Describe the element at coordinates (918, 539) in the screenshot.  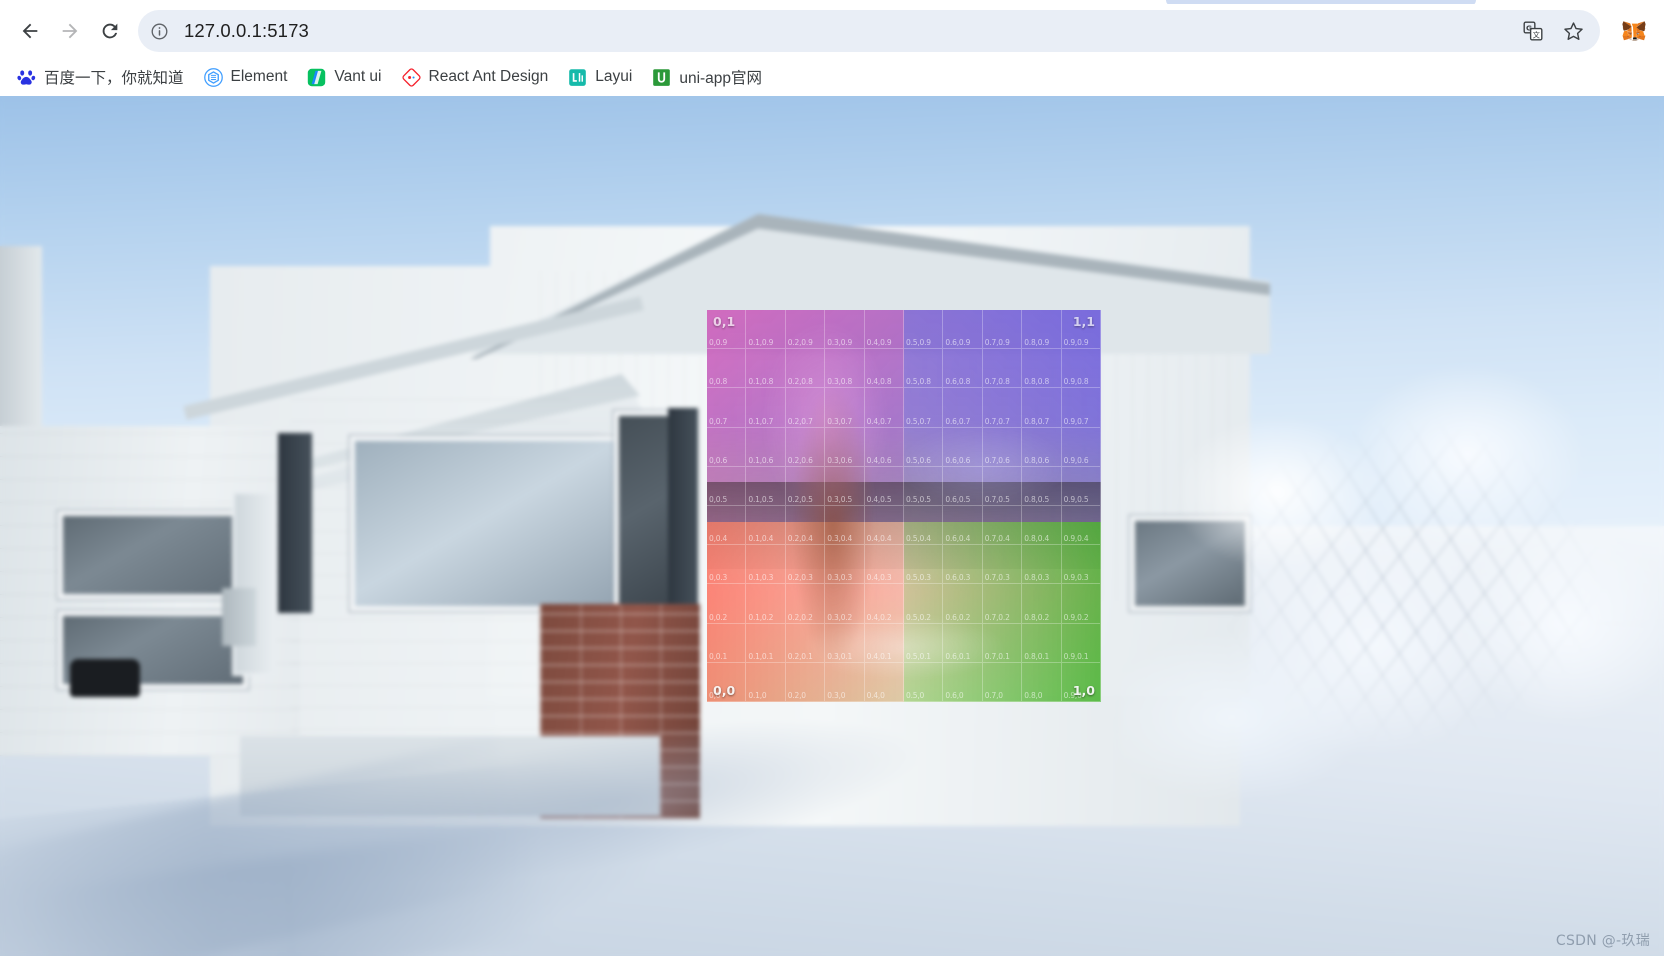
I see `uv-cell-label: 0.5,0.4` at that location.